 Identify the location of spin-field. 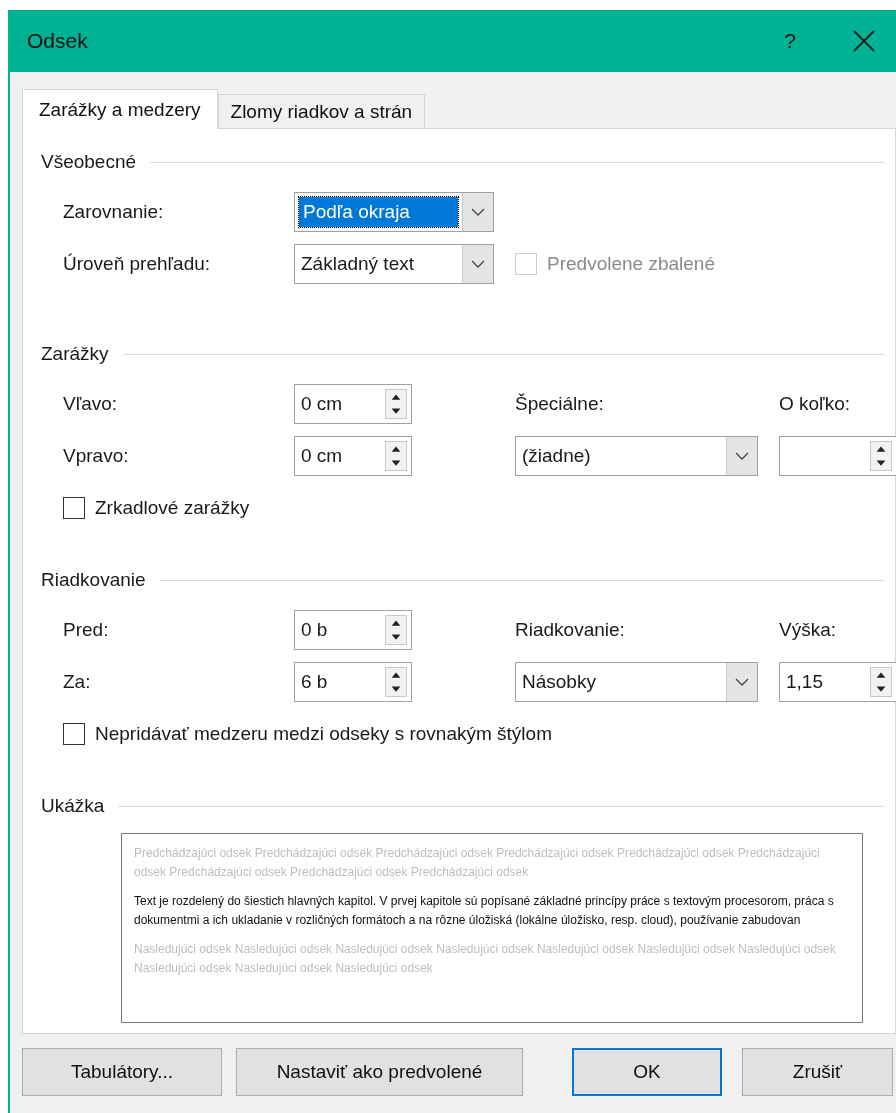
(837, 456).